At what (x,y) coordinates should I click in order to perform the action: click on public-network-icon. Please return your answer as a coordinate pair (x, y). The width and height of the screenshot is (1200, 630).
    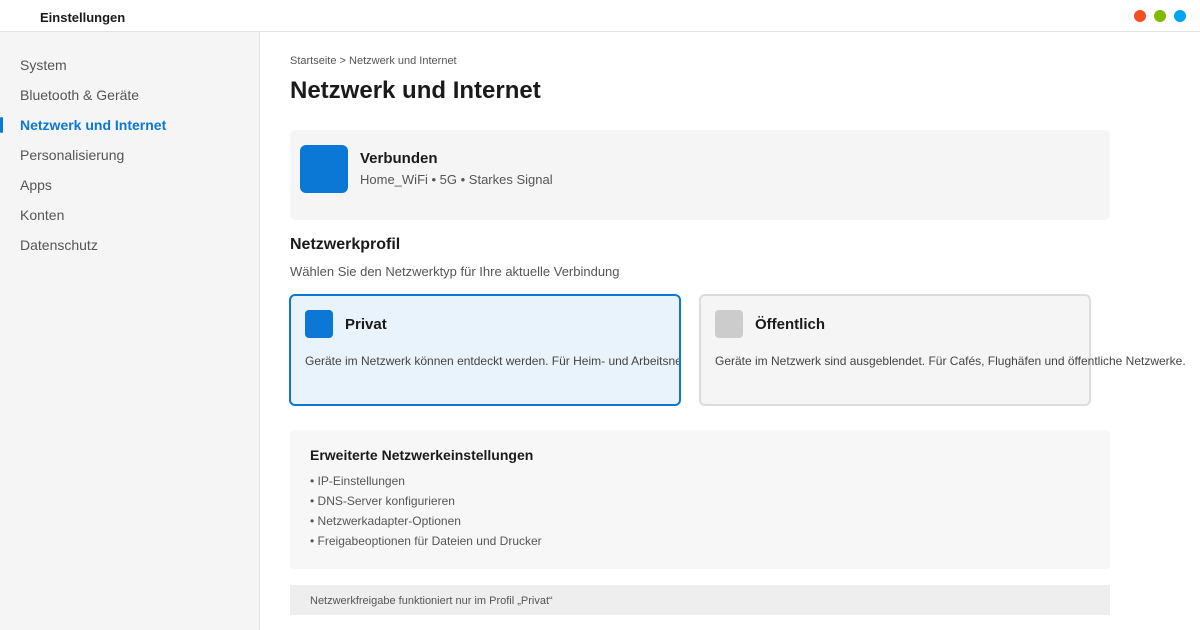
    Looking at the image, I should click on (729, 324).